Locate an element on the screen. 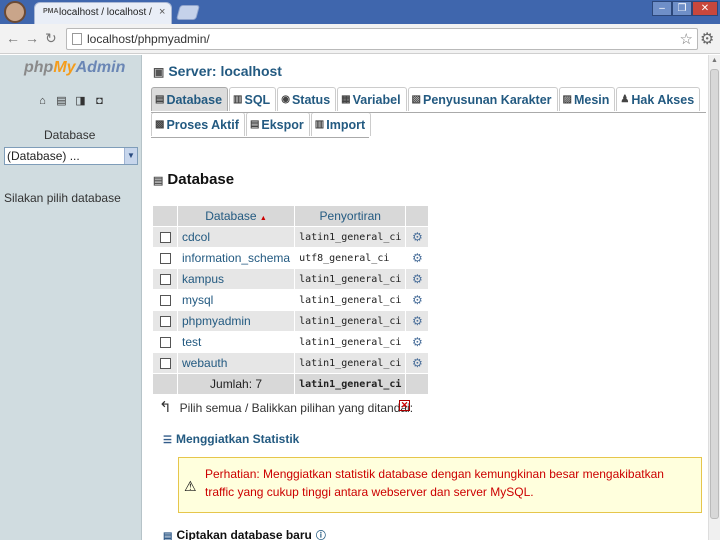  tab-label: Hak Akses is located at coordinates (663, 99).